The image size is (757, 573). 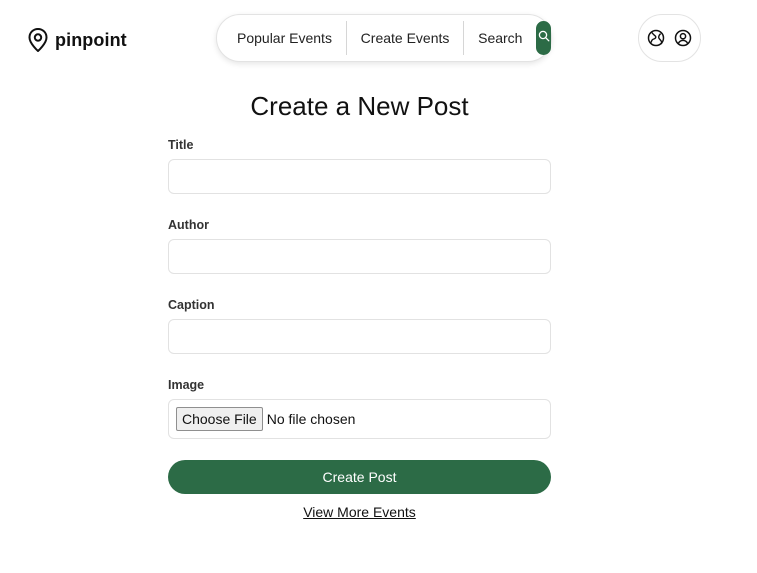 What do you see at coordinates (500, 38) in the screenshot?
I see `nav-search: Search` at bounding box center [500, 38].